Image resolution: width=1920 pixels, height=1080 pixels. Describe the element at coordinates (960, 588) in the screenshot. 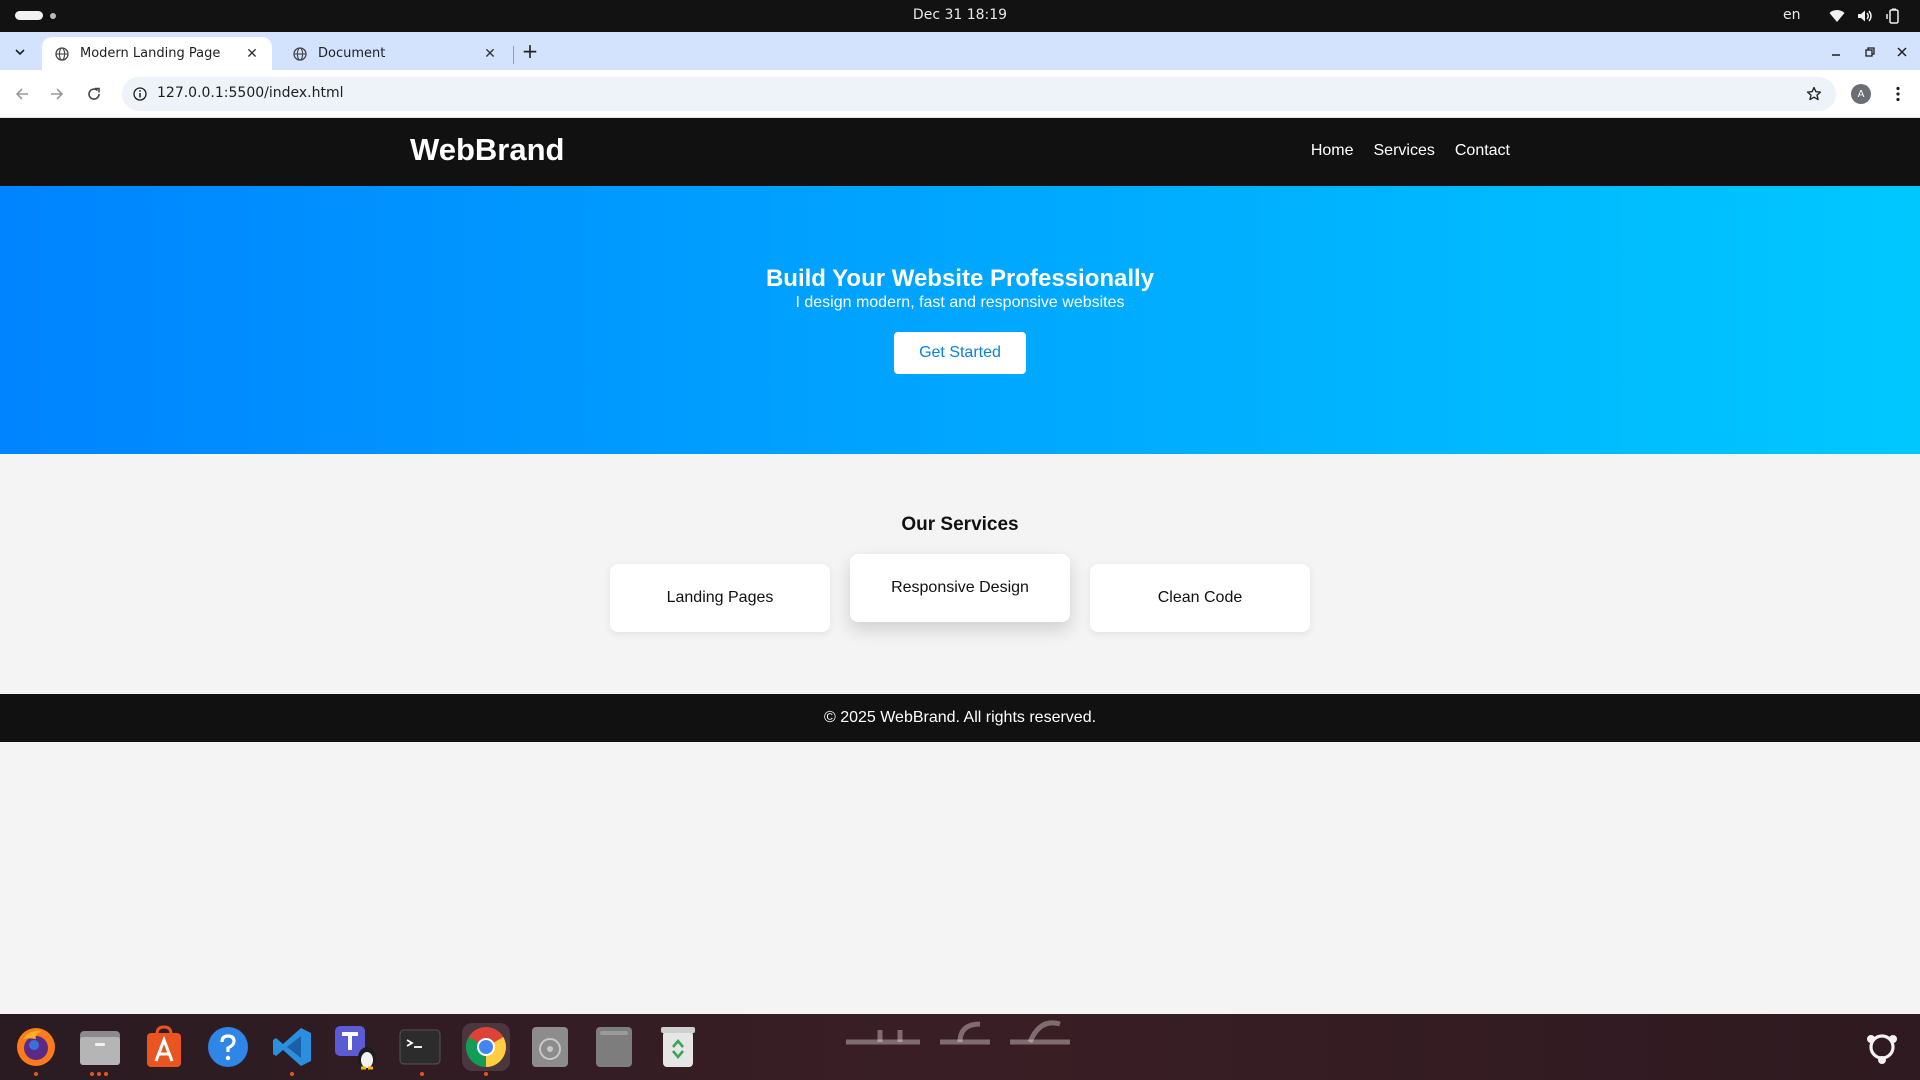

I see `service-card-responsive-design: Responsive Design` at that location.